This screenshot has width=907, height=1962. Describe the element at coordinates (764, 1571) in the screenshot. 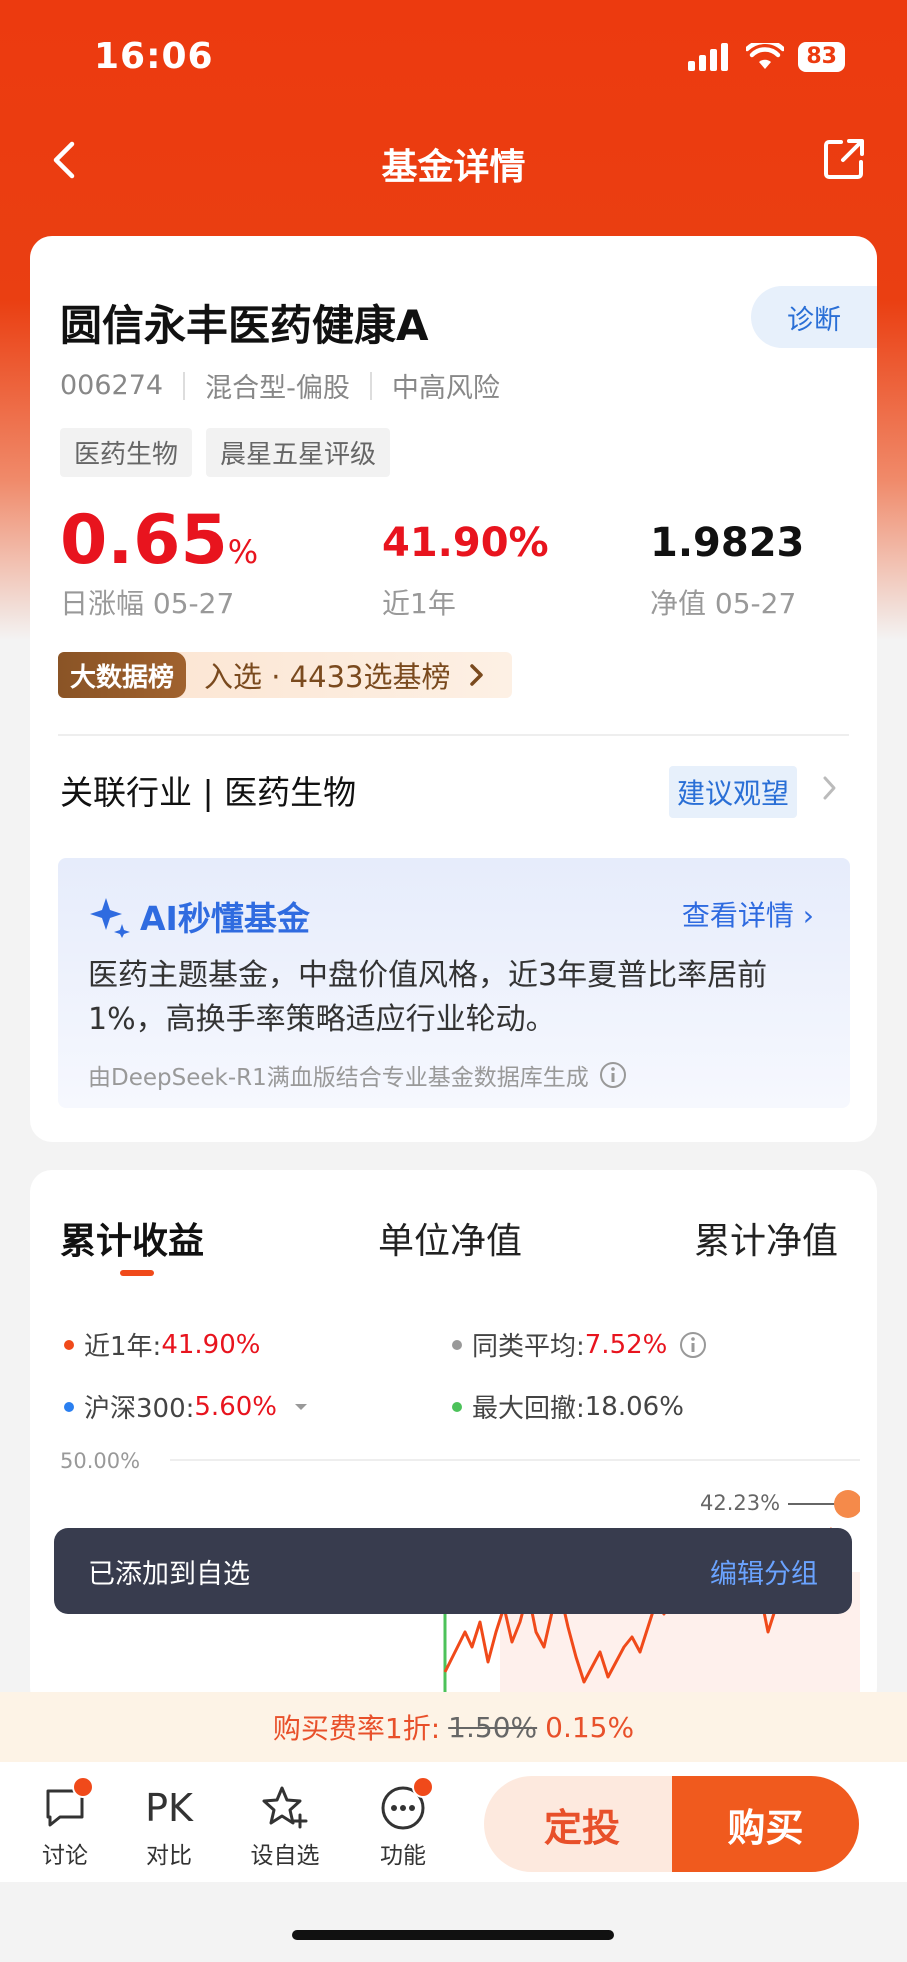

I see `edit-group-button: 编辑分组` at that location.